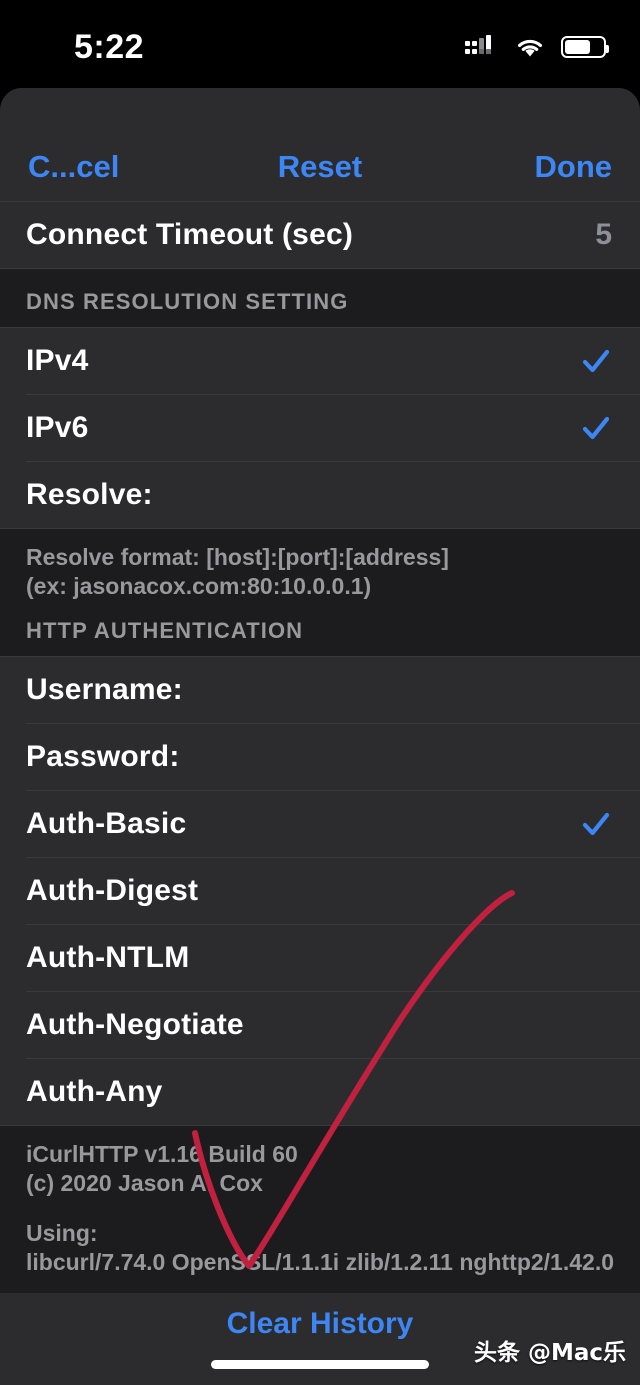  I want to click on watermark: 头条 @Mac乐, so click(549, 1353).